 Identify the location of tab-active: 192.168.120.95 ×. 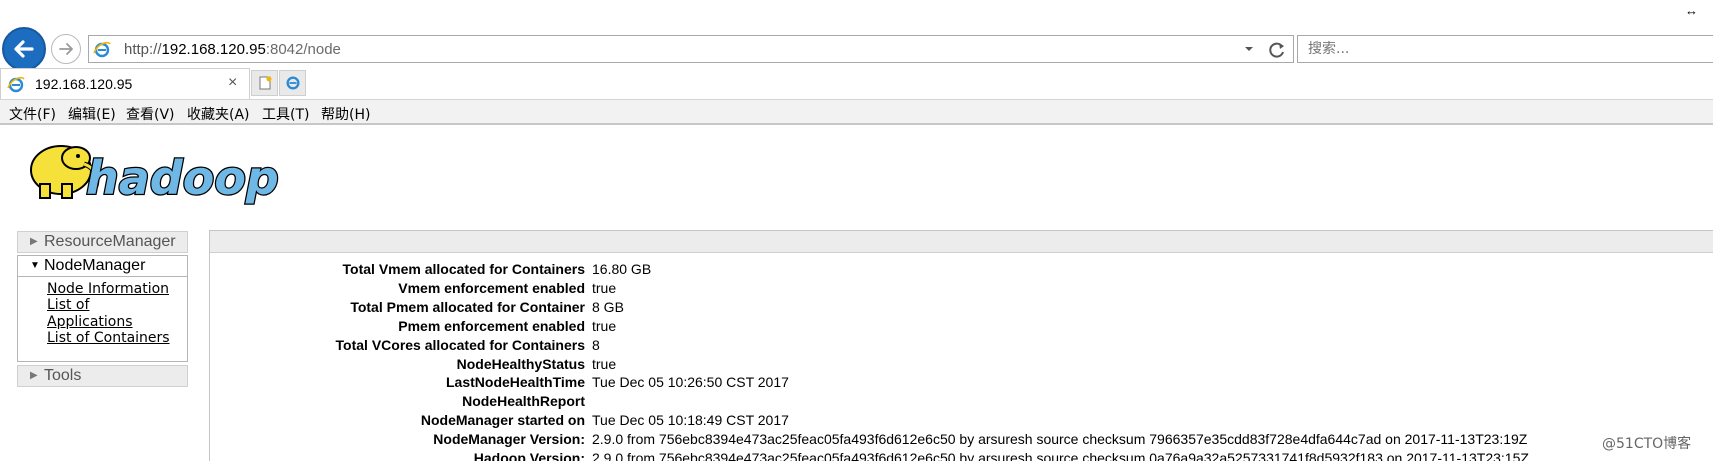
(125, 83).